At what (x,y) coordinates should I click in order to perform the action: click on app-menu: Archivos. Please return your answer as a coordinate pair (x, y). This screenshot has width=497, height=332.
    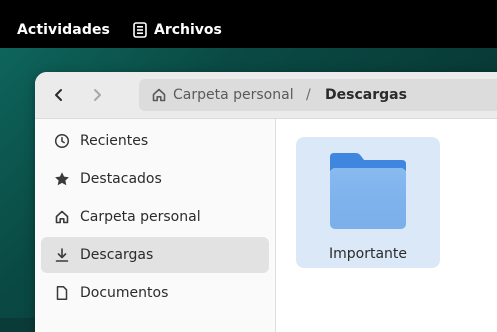
    Looking at the image, I should click on (177, 30).